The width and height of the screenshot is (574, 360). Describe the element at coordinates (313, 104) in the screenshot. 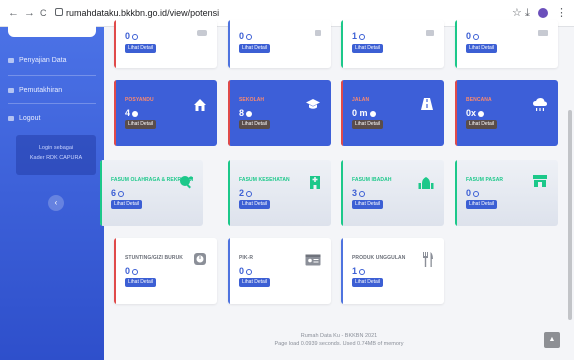

I see `graduation-cap-icon` at that location.